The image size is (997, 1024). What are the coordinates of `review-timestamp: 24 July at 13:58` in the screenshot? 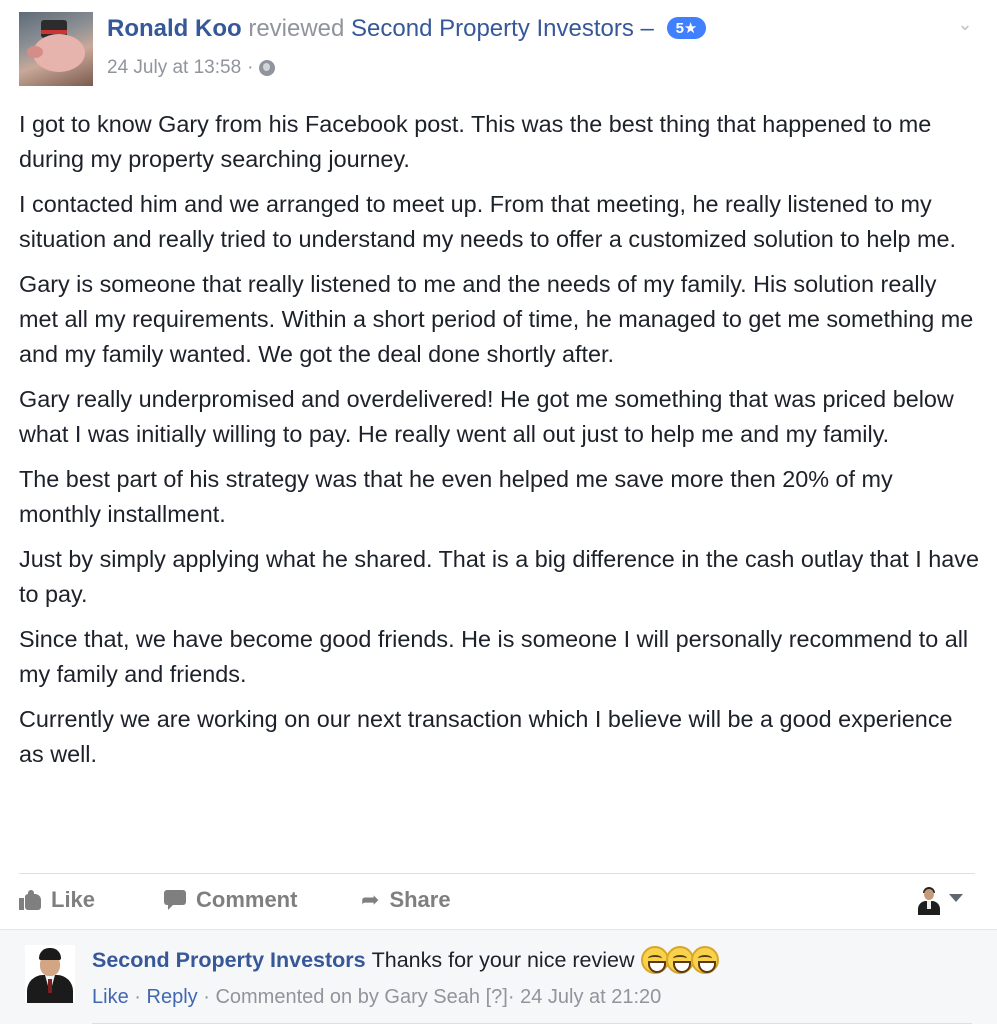 It's located at (174, 68).